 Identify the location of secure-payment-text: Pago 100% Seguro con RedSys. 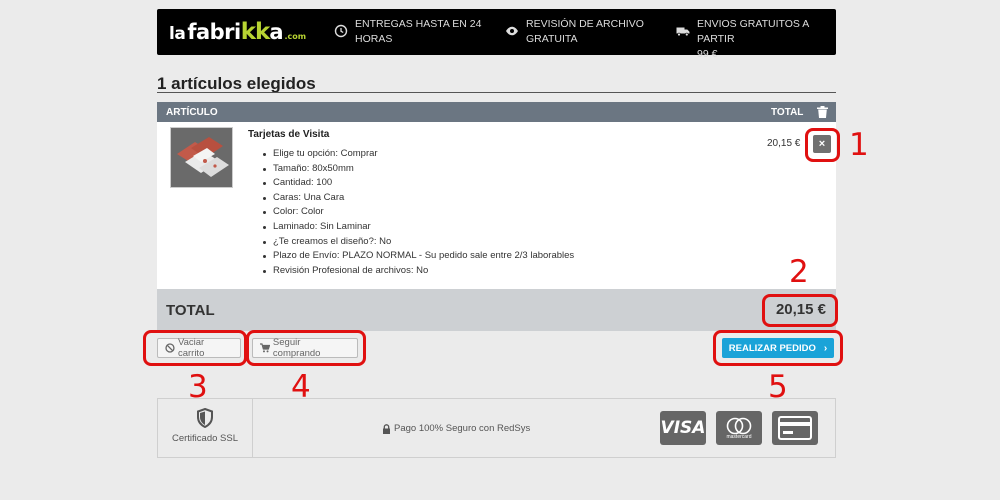
(456, 428).